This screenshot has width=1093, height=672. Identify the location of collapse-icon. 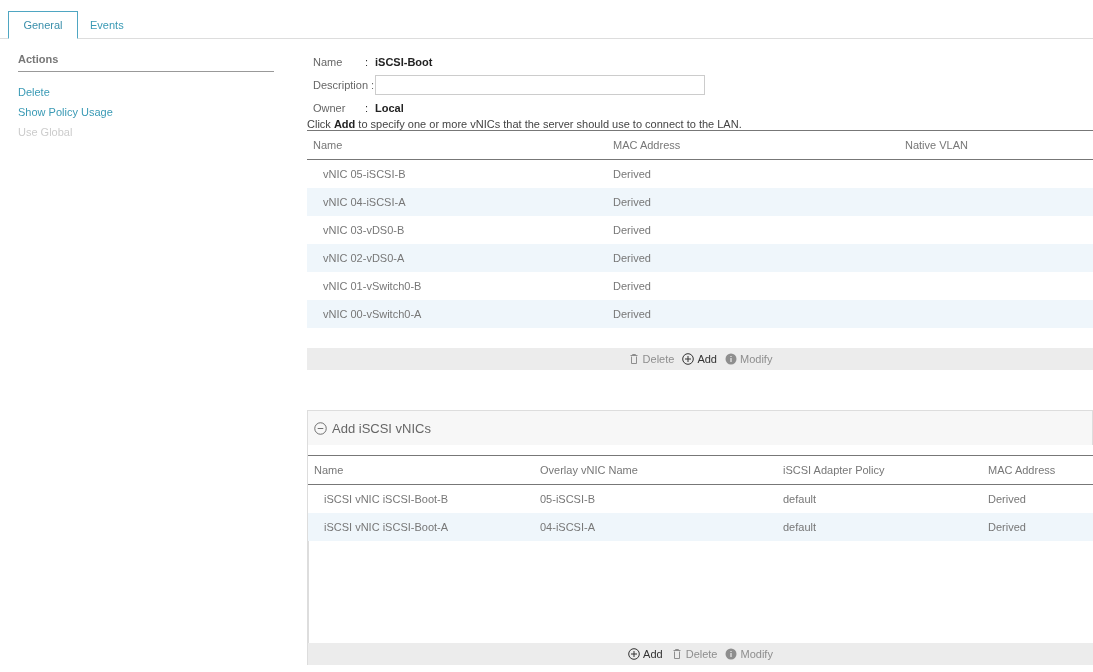
(320, 428).